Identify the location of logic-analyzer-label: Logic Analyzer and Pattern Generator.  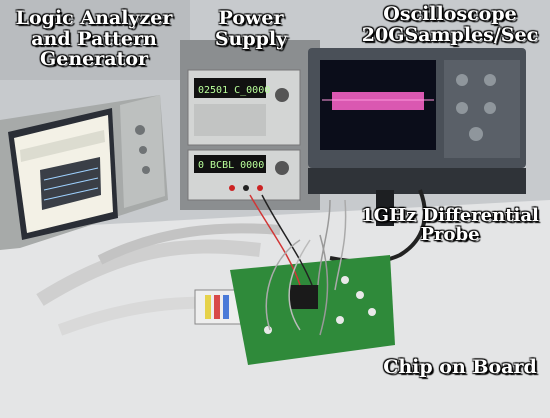
(94, 39).